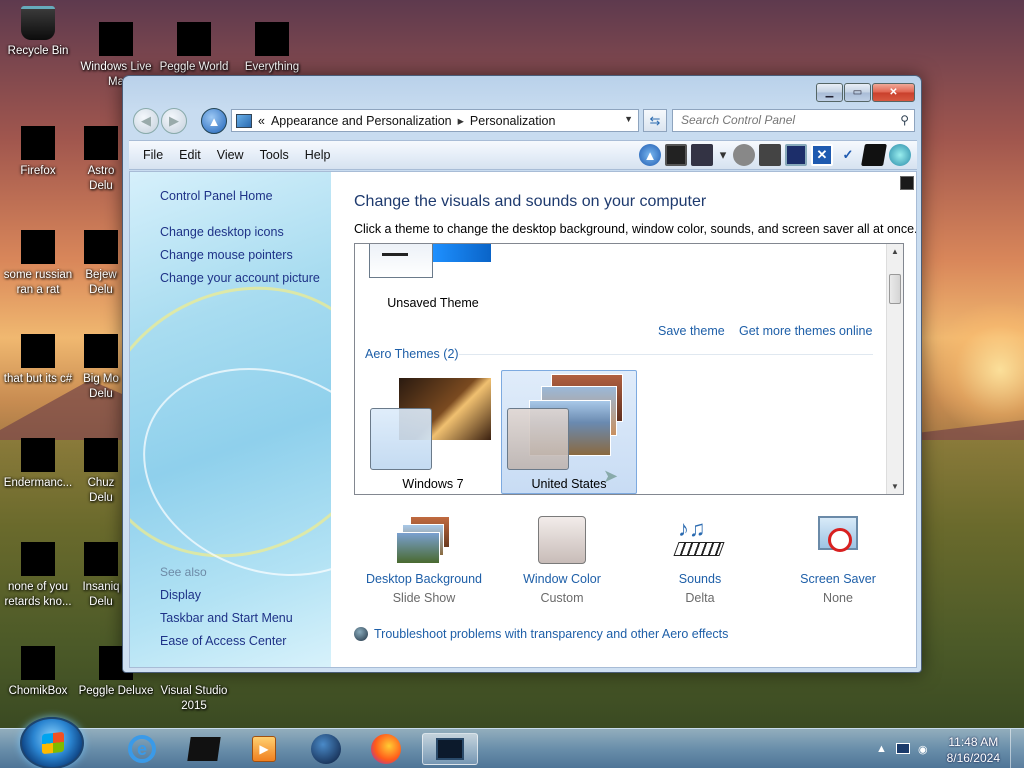 The width and height of the screenshot is (1024, 768). Describe the element at coordinates (894, 369) in the screenshot. I see `theme-list-scrollbar: ▲ ▼` at that location.